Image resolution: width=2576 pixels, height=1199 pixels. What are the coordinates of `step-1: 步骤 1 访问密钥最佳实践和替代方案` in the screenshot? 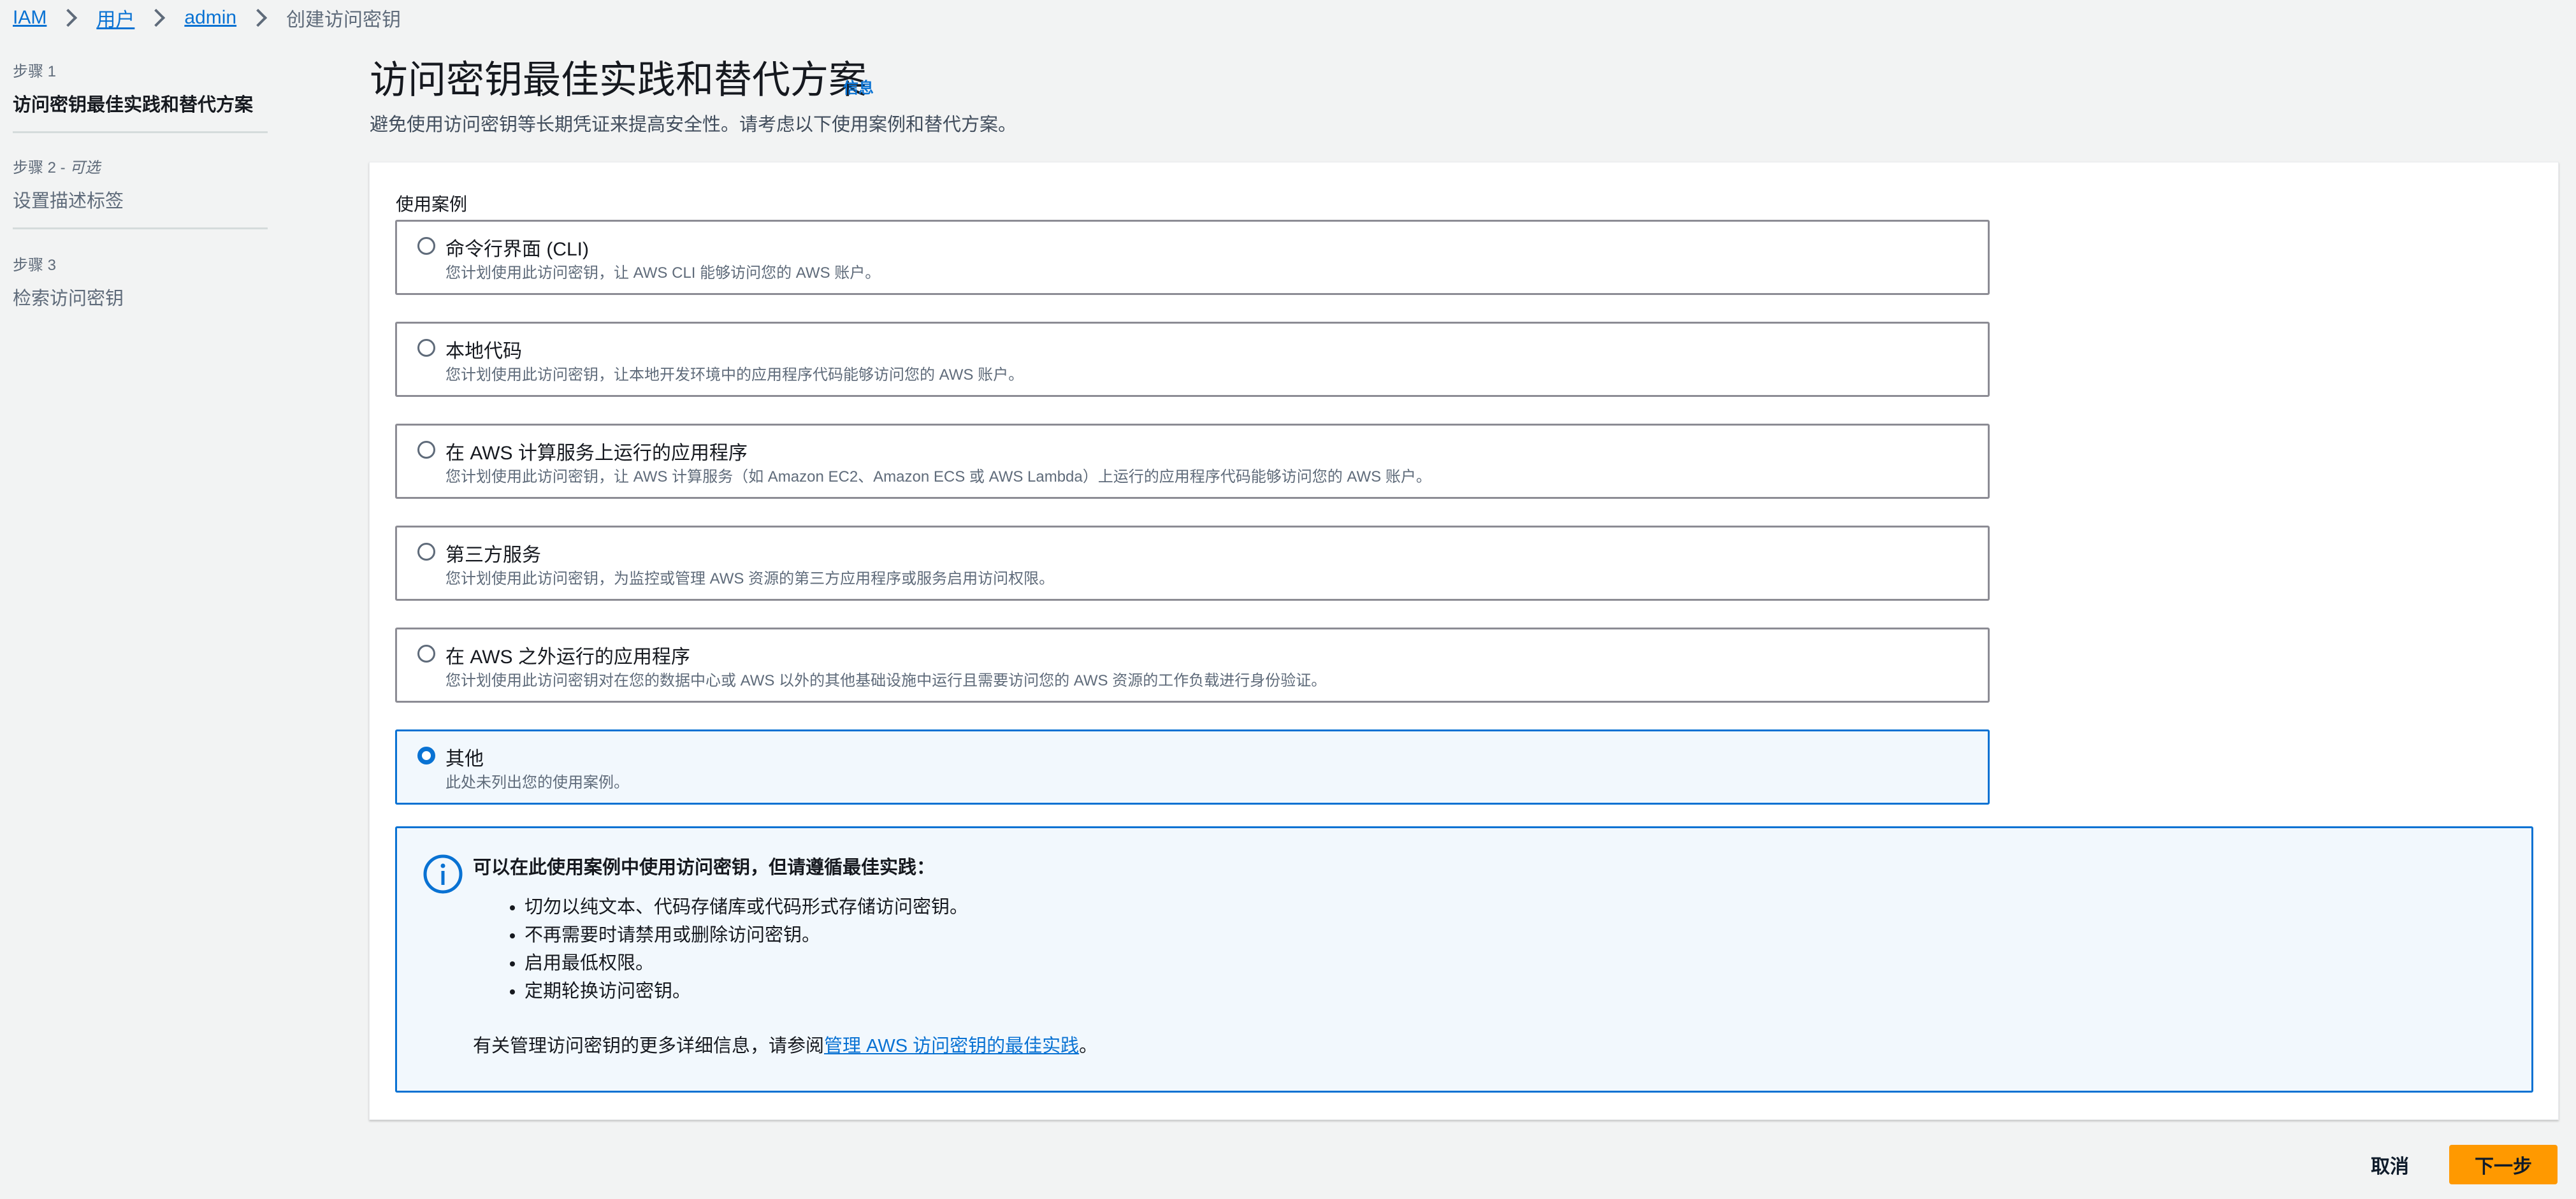 It's located at (140, 96).